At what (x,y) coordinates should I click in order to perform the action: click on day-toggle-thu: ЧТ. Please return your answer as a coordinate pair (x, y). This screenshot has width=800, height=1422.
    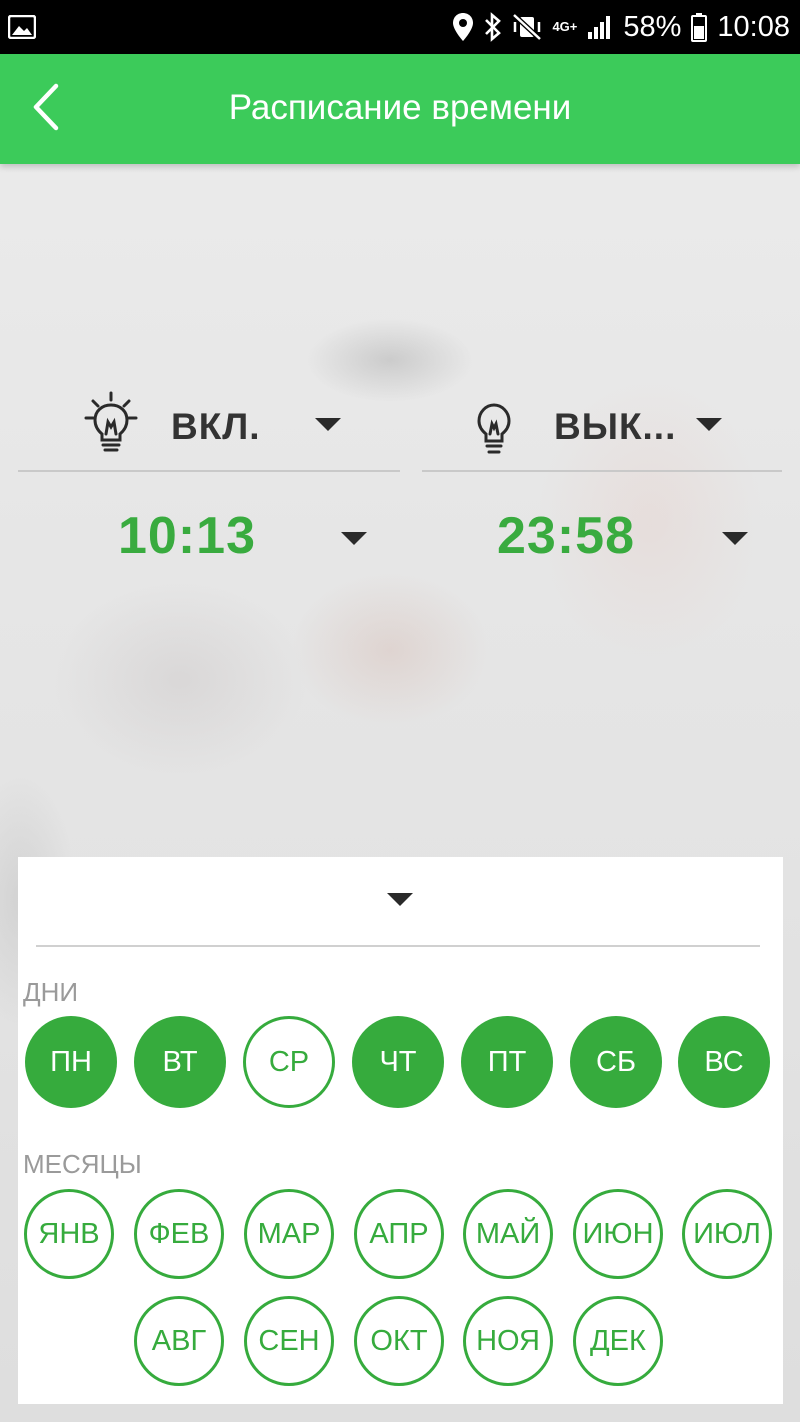
    Looking at the image, I should click on (398, 1062).